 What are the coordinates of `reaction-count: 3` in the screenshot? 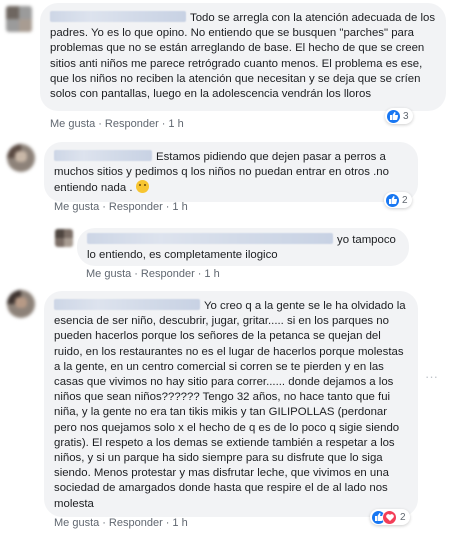 It's located at (406, 116).